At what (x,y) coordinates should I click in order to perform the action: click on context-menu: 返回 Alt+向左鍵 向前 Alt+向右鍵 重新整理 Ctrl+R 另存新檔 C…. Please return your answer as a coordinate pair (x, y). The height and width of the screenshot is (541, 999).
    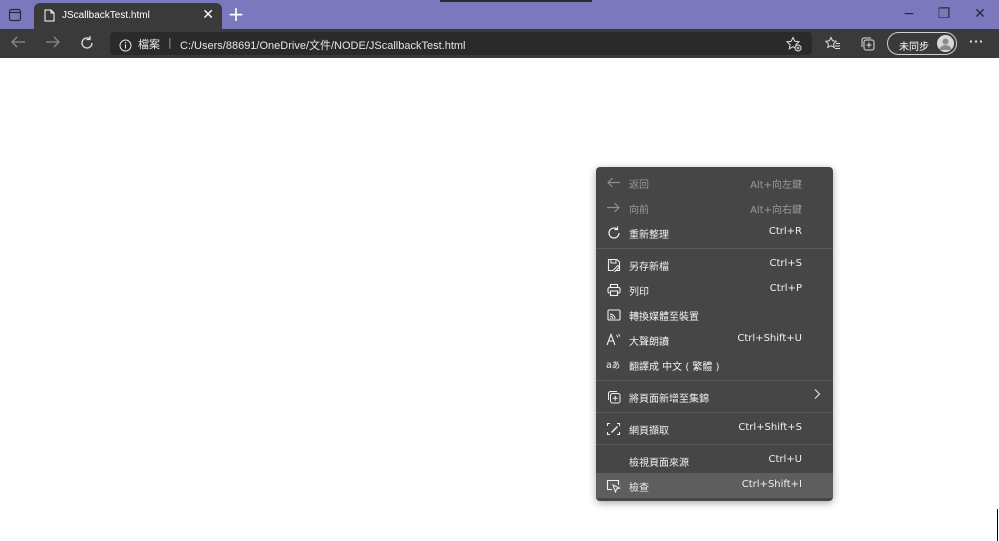
    Looking at the image, I should click on (714, 334).